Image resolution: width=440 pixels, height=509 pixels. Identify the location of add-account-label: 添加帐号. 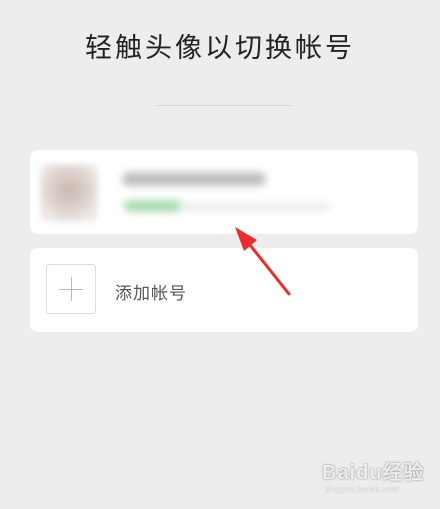
(151, 294).